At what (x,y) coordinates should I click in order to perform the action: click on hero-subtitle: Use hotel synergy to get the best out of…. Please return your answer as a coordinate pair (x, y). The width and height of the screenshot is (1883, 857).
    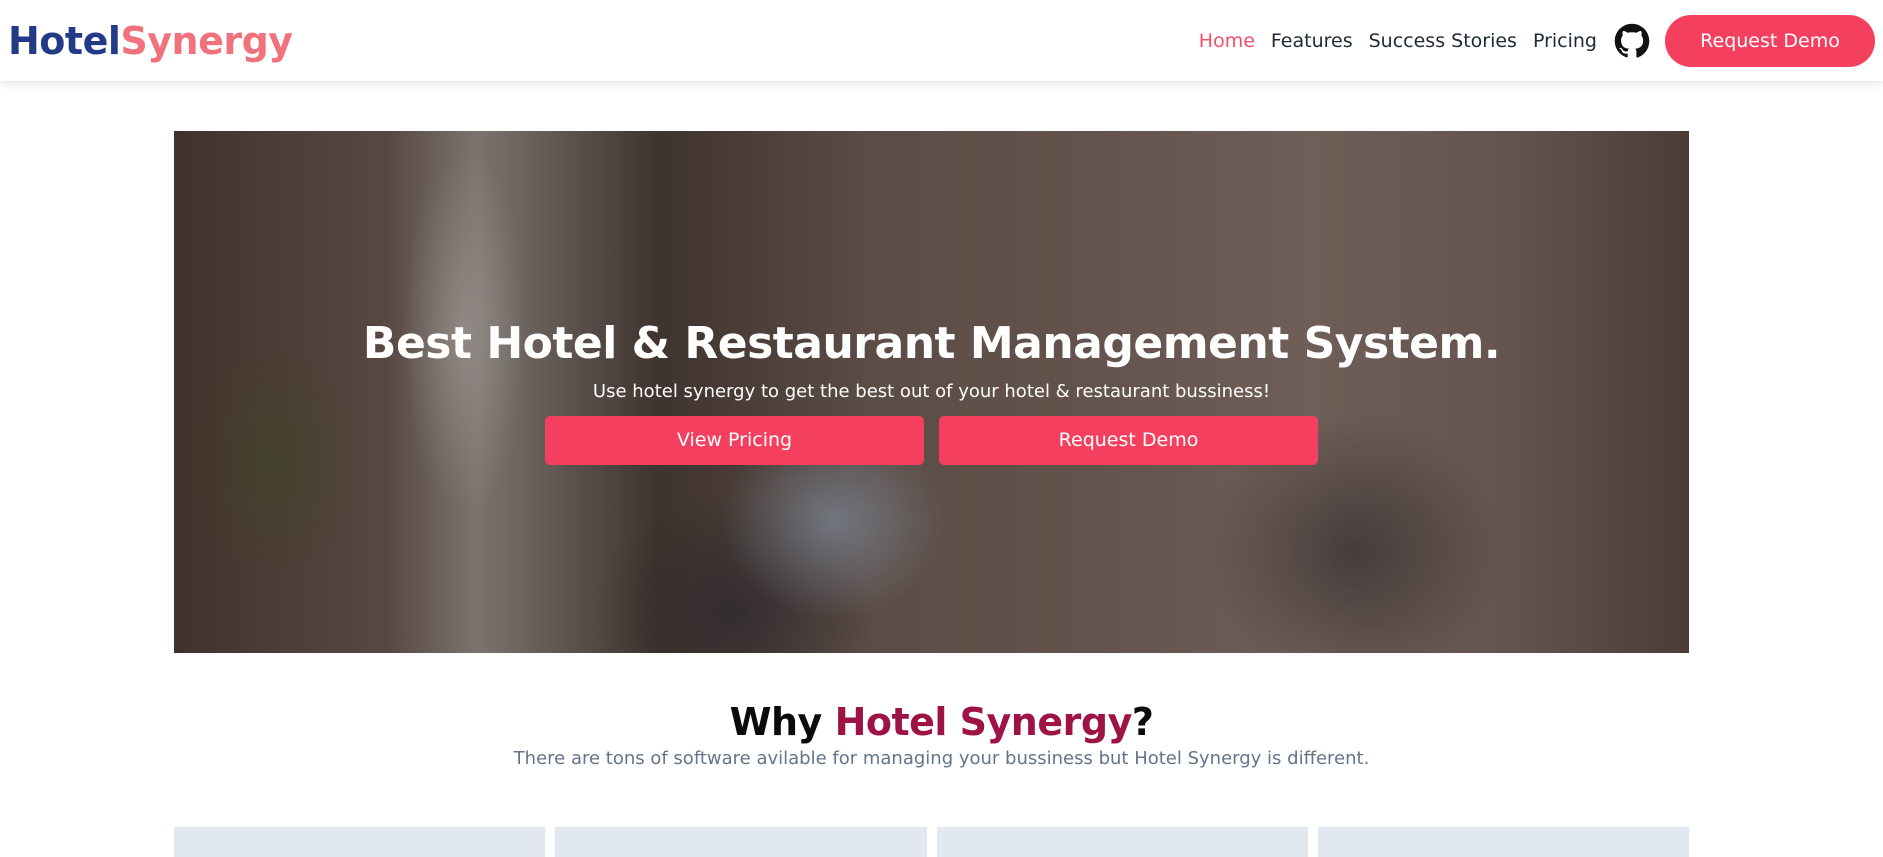
    Looking at the image, I should click on (931, 391).